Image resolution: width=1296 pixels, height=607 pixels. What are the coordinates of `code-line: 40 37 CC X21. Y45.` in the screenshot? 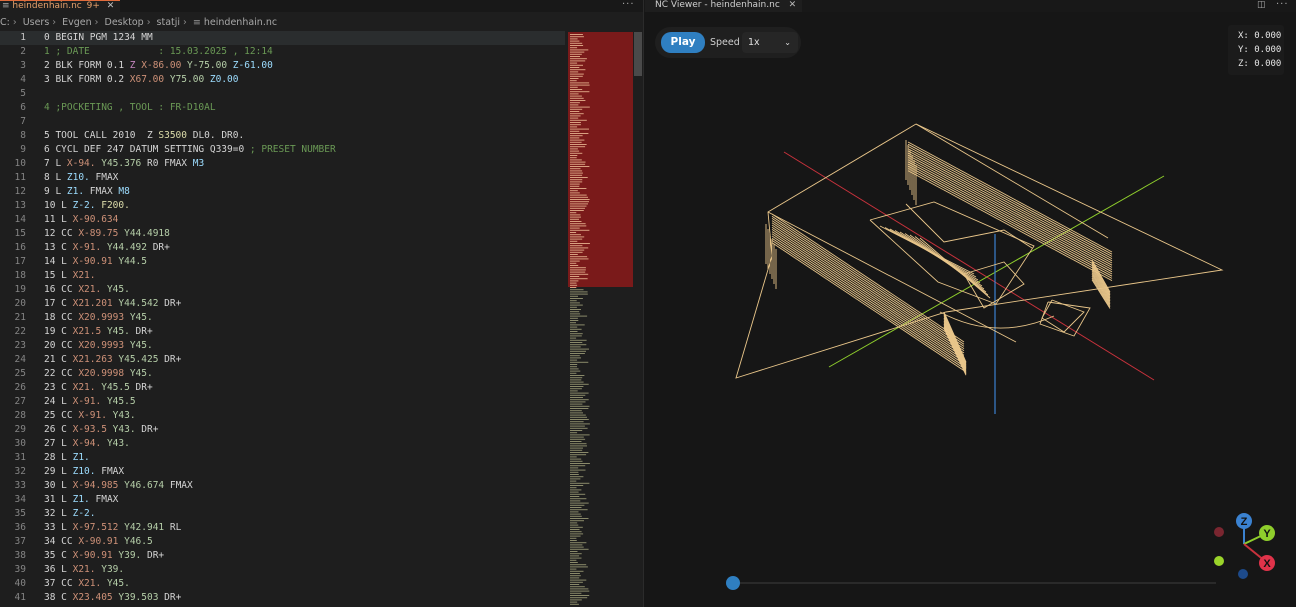 It's located at (282, 584).